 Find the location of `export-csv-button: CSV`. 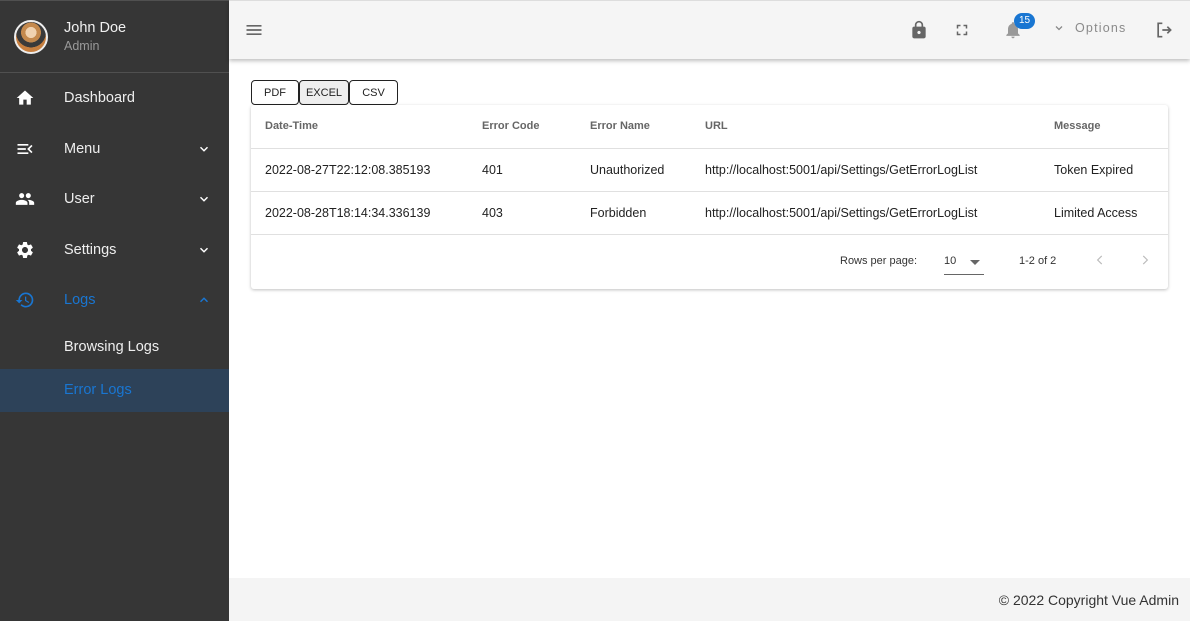

export-csv-button: CSV is located at coordinates (373, 92).